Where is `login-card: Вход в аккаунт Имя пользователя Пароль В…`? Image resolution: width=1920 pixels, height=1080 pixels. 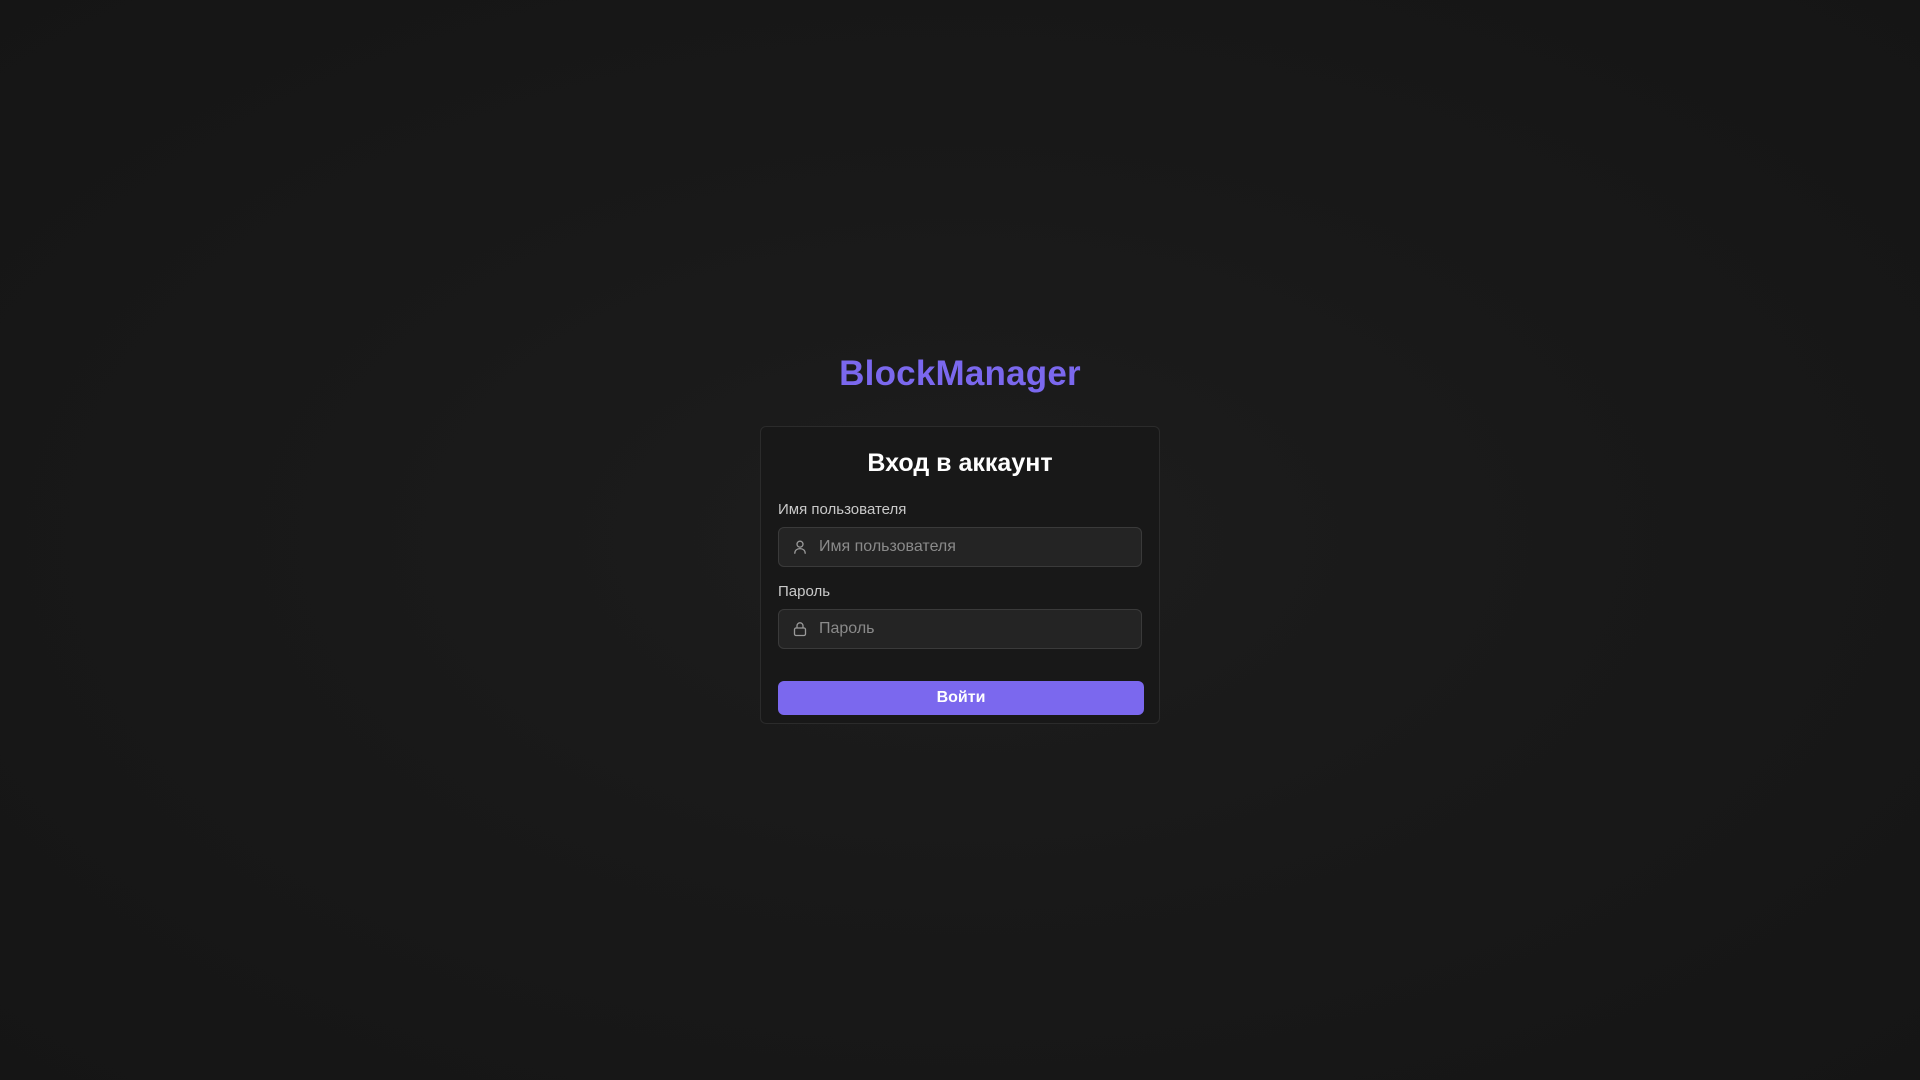
login-card: Вход в аккаунт Имя пользователя Пароль В… is located at coordinates (960, 575).